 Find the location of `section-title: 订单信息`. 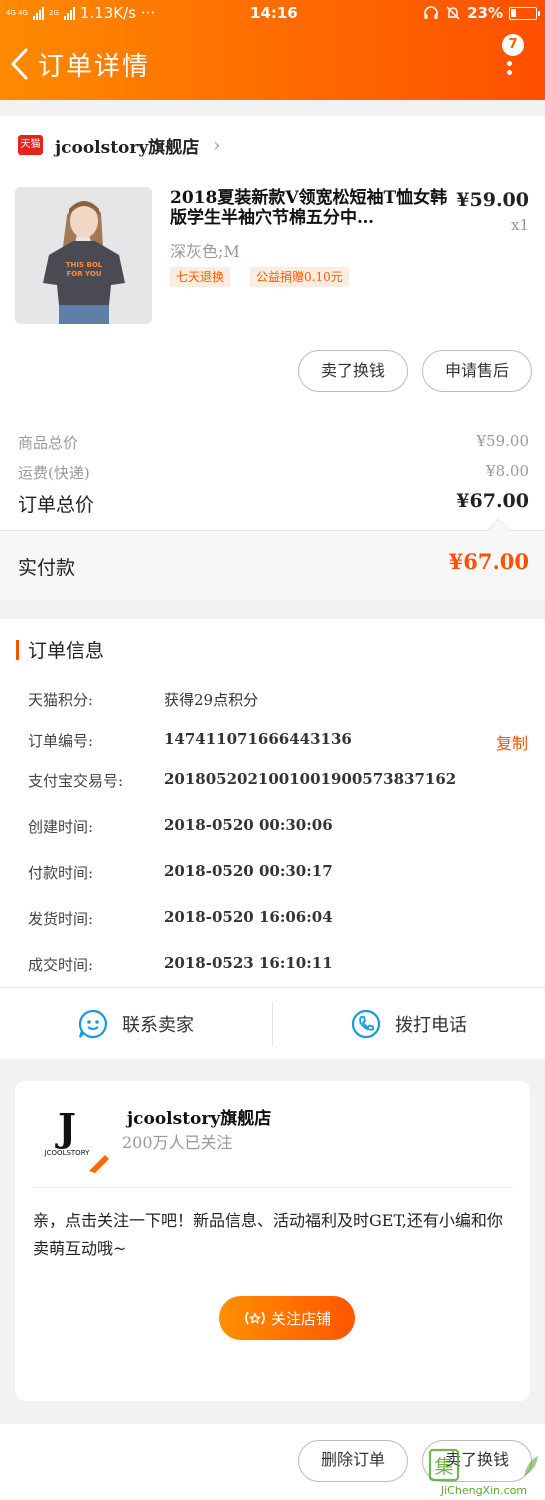

section-title: 订单信息 is located at coordinates (66, 651).